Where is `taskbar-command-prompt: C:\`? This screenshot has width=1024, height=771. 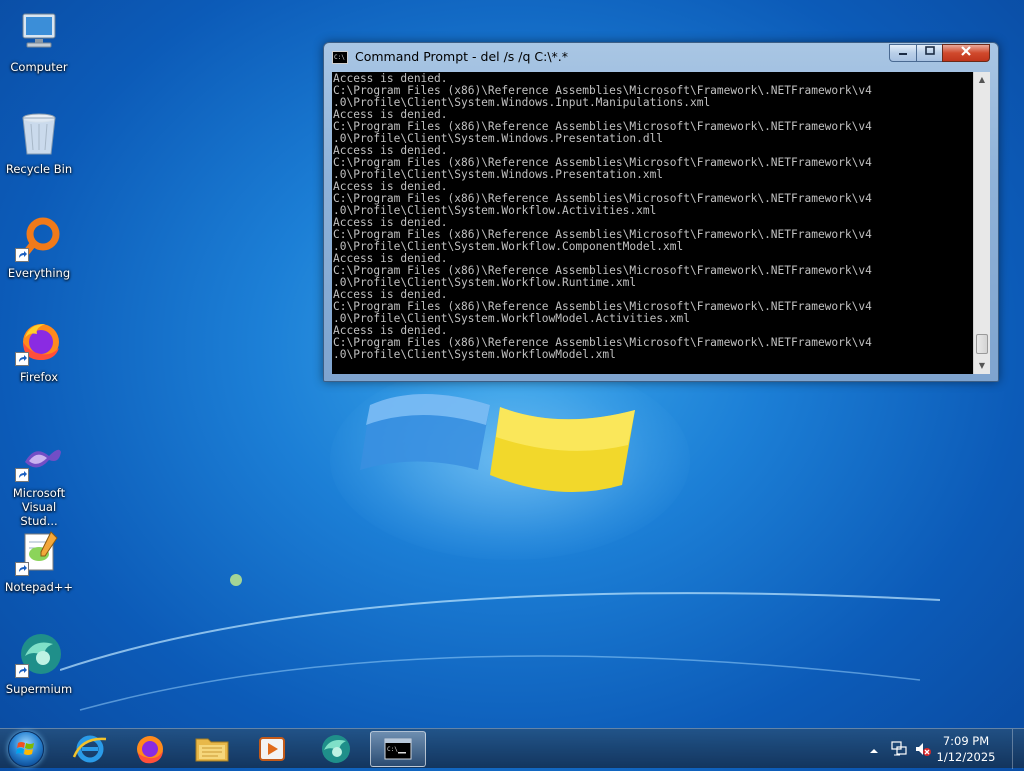 taskbar-command-prompt: C:\ is located at coordinates (398, 749).